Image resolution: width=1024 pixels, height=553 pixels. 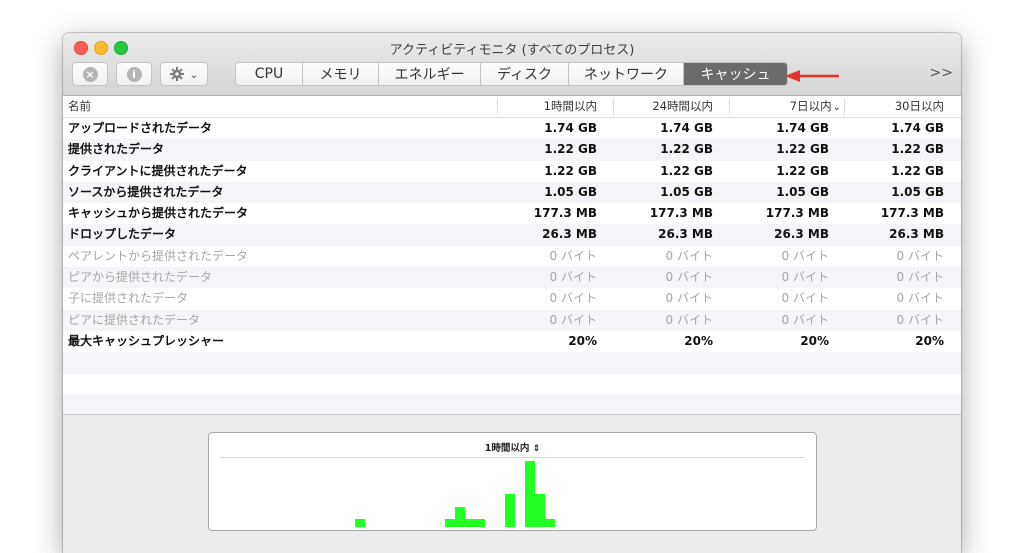 What do you see at coordinates (79, 106) in the screenshot?
I see `column-header-name: 名前` at bounding box center [79, 106].